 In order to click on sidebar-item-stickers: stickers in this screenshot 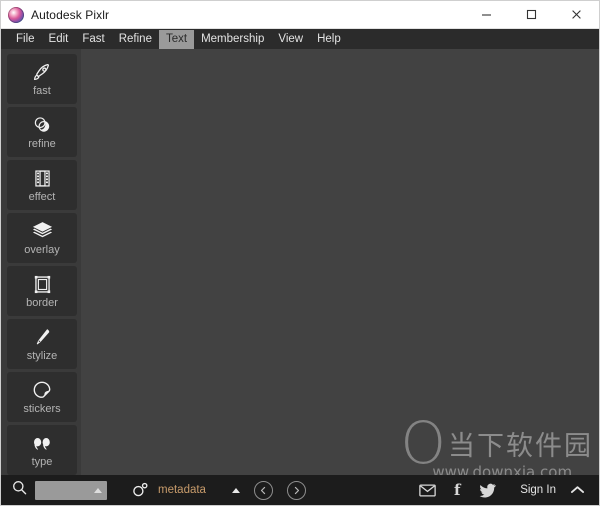, I will do `click(42, 397)`.